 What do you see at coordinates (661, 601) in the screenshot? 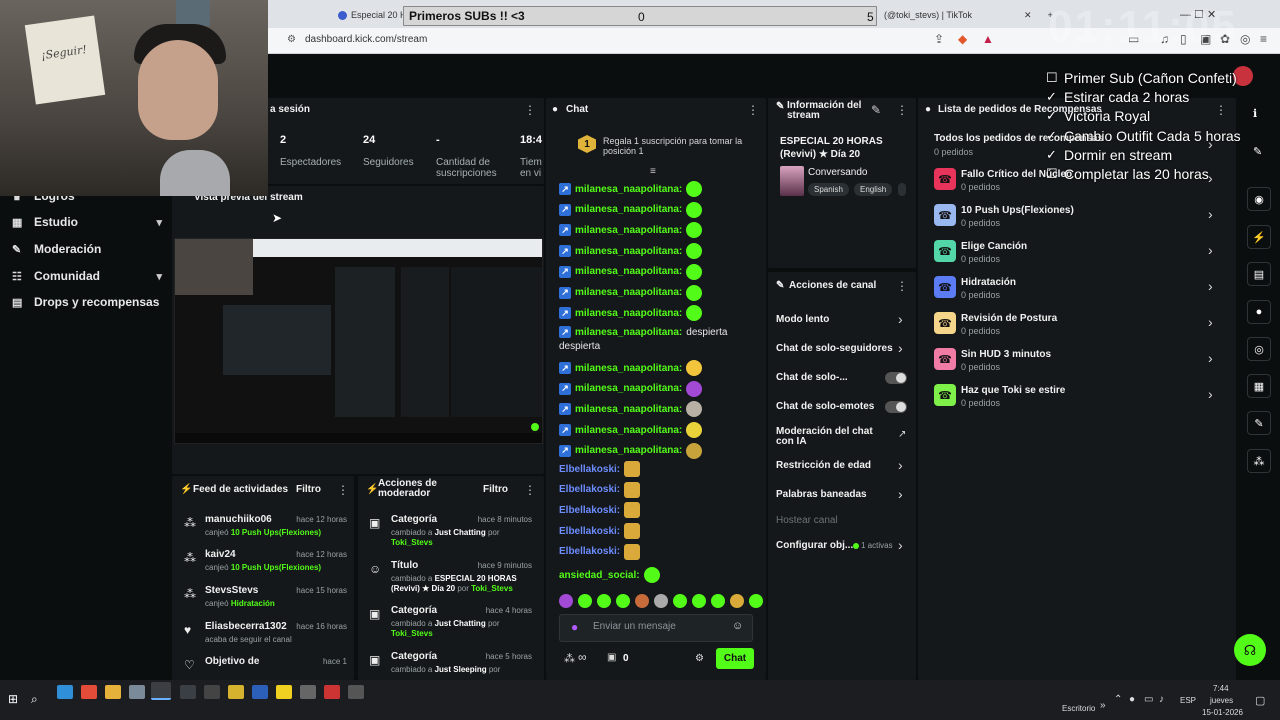
I see `emote-bar` at bounding box center [661, 601].